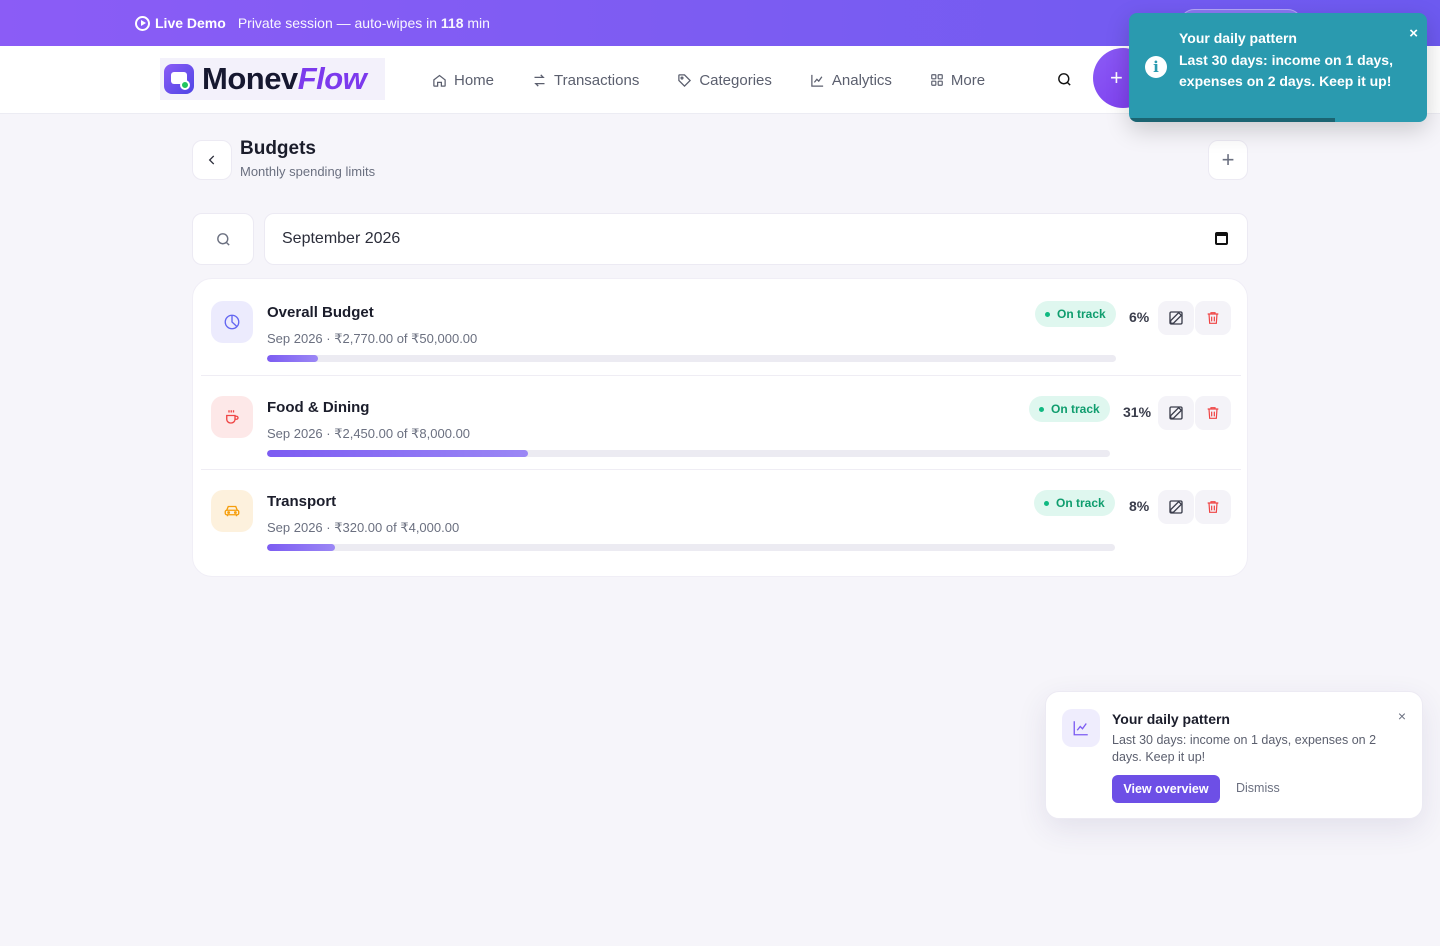  Describe the element at coordinates (332, 78) in the screenshot. I see `brand-part-2: Flow` at that location.